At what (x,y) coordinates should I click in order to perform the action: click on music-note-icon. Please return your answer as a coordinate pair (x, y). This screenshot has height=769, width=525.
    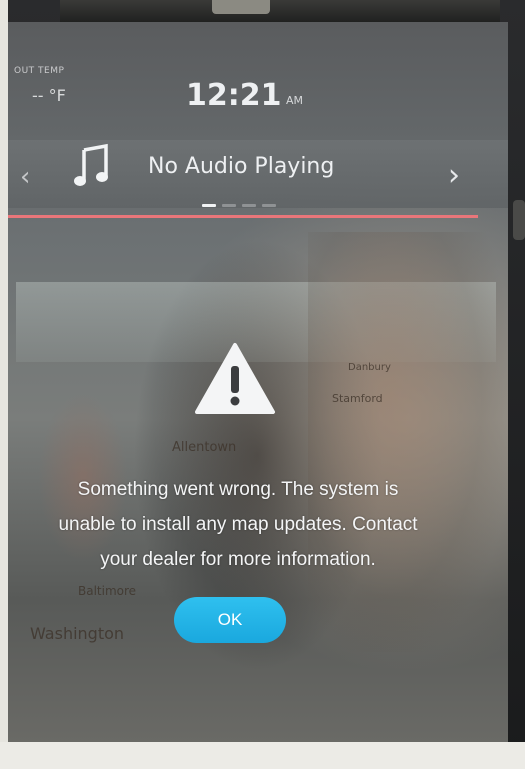
    Looking at the image, I should click on (91, 164).